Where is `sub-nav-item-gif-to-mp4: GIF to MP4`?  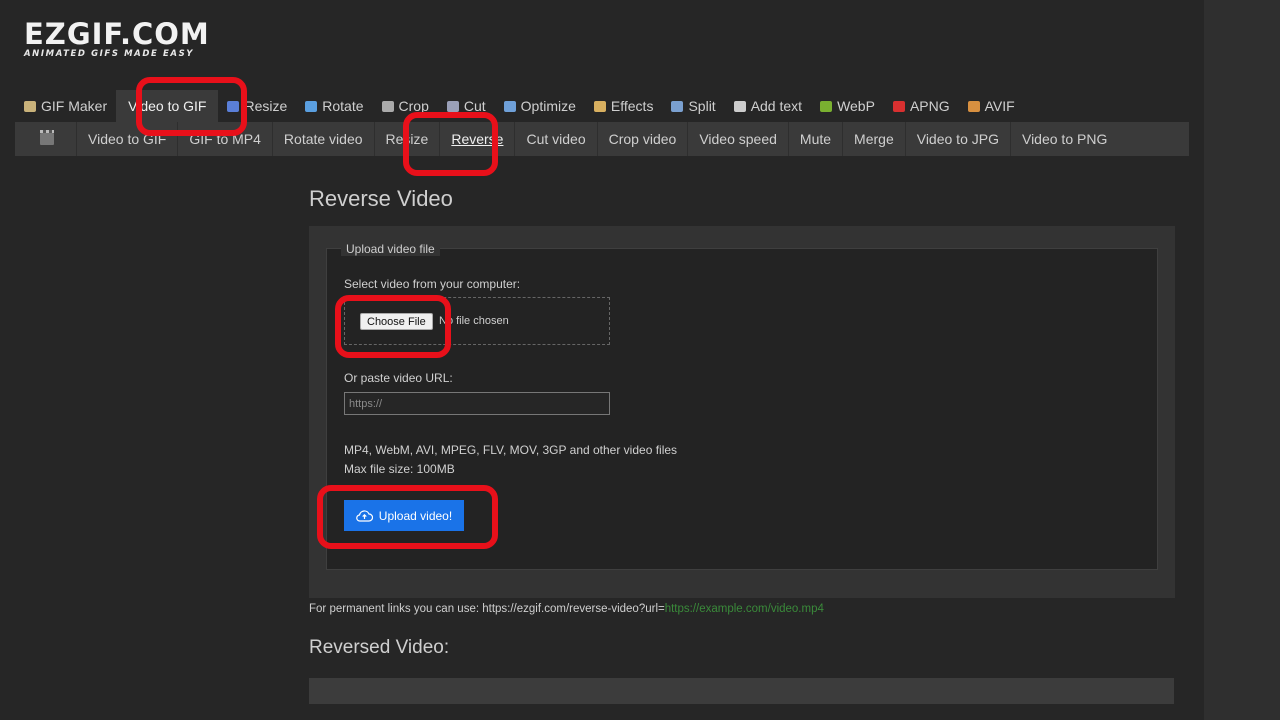 sub-nav-item-gif-to-mp4: GIF to MP4 is located at coordinates (224, 139).